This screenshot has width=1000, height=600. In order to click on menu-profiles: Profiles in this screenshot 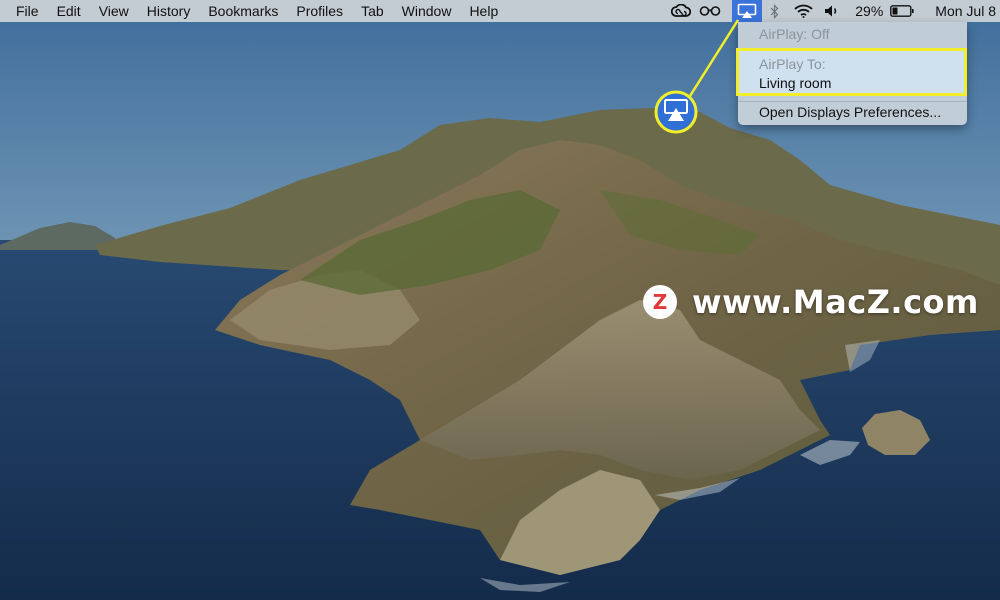, I will do `click(319, 11)`.